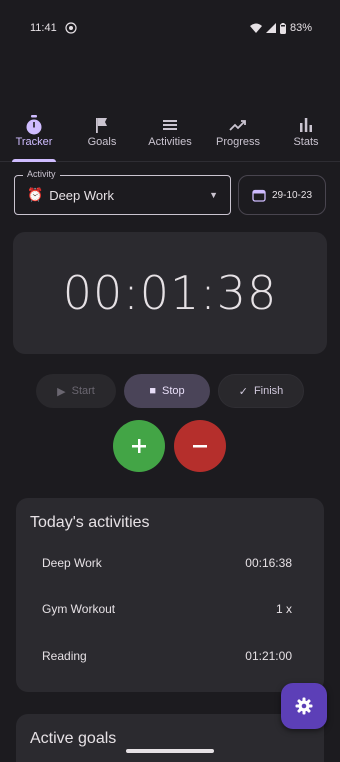 The height and width of the screenshot is (762, 340). What do you see at coordinates (270, 28) in the screenshot?
I see `signal-icon` at bounding box center [270, 28].